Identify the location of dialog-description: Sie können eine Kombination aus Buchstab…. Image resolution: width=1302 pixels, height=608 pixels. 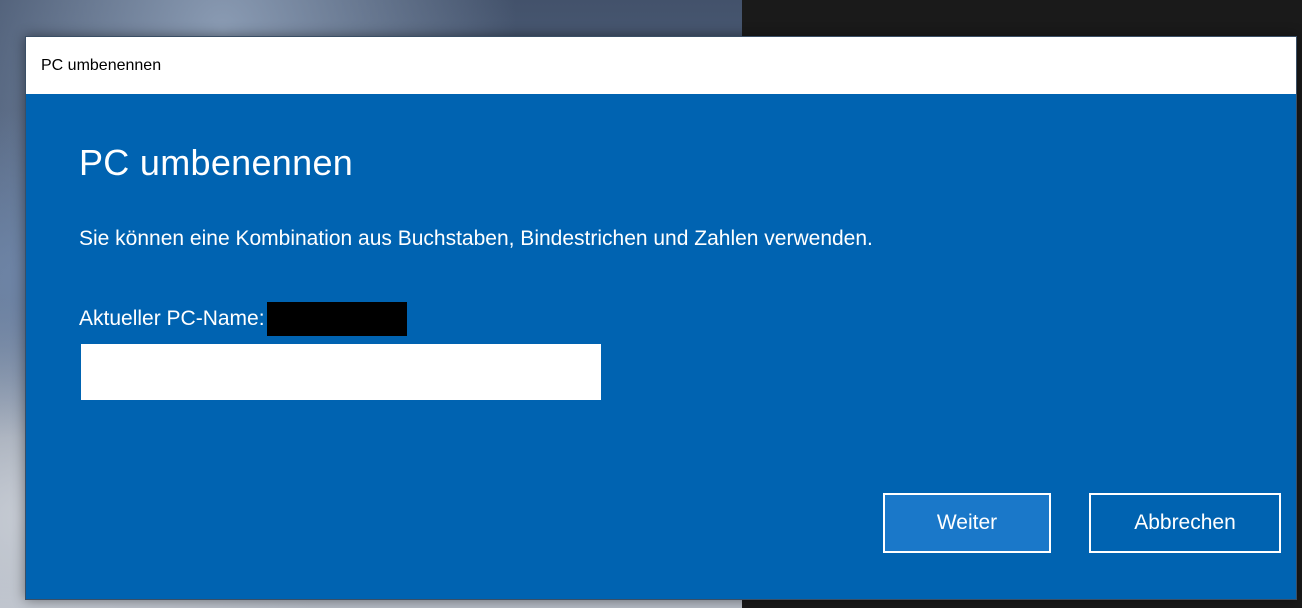
(476, 238).